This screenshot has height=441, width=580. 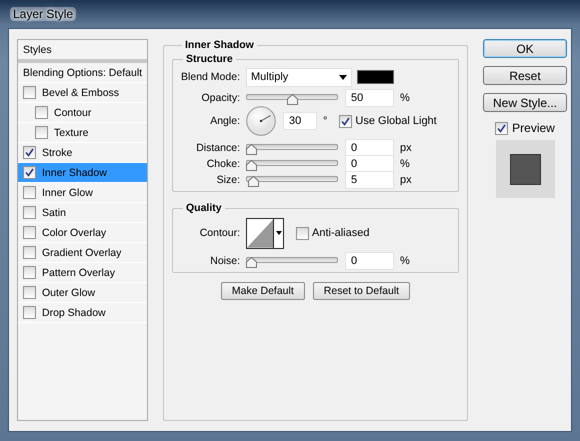 I want to click on list-header: Styles, so click(x=82, y=51).